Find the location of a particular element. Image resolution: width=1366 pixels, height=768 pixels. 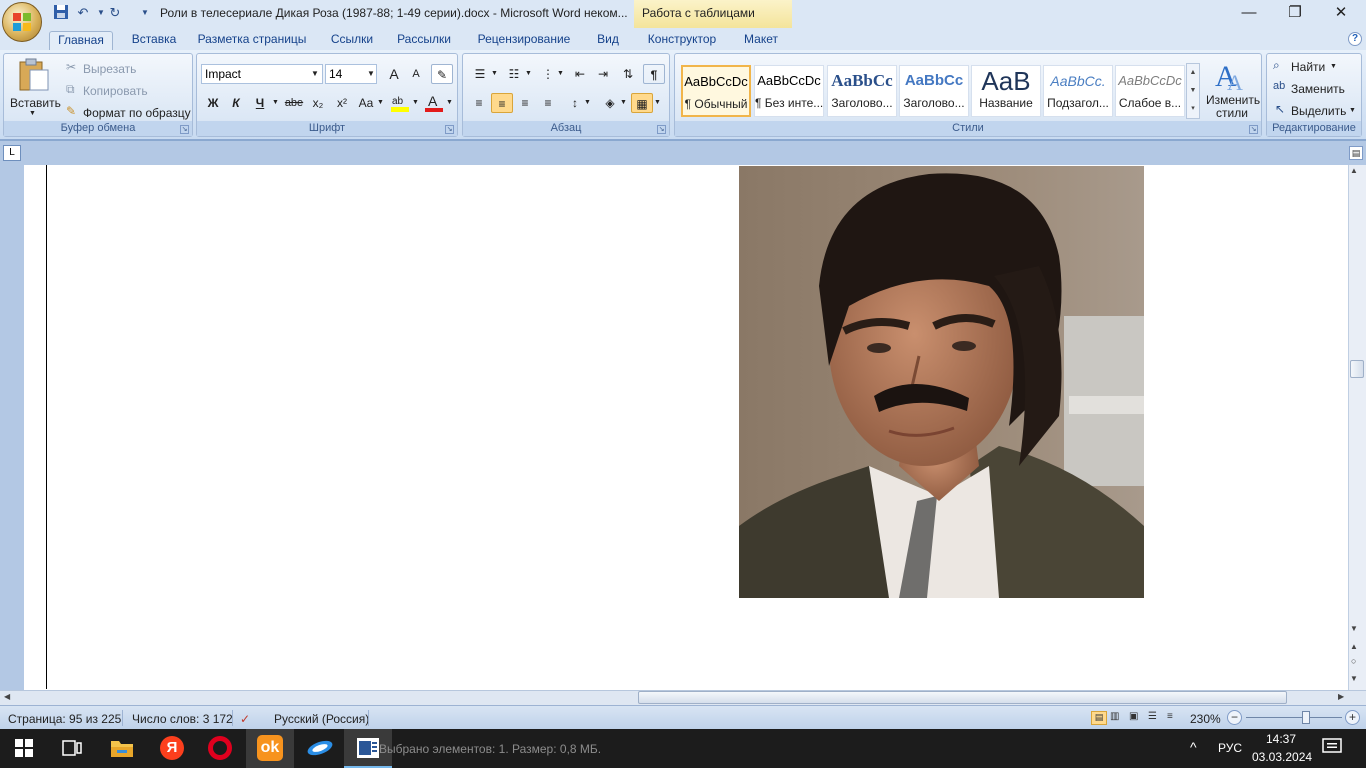

align-right-icon: ≡ is located at coordinates (525, 103).